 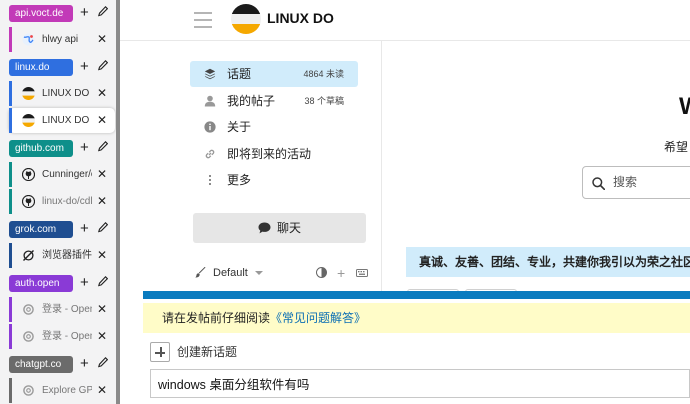 What do you see at coordinates (62, 39) in the screenshot?
I see `browser-tab: hlwy api ✕` at bounding box center [62, 39].